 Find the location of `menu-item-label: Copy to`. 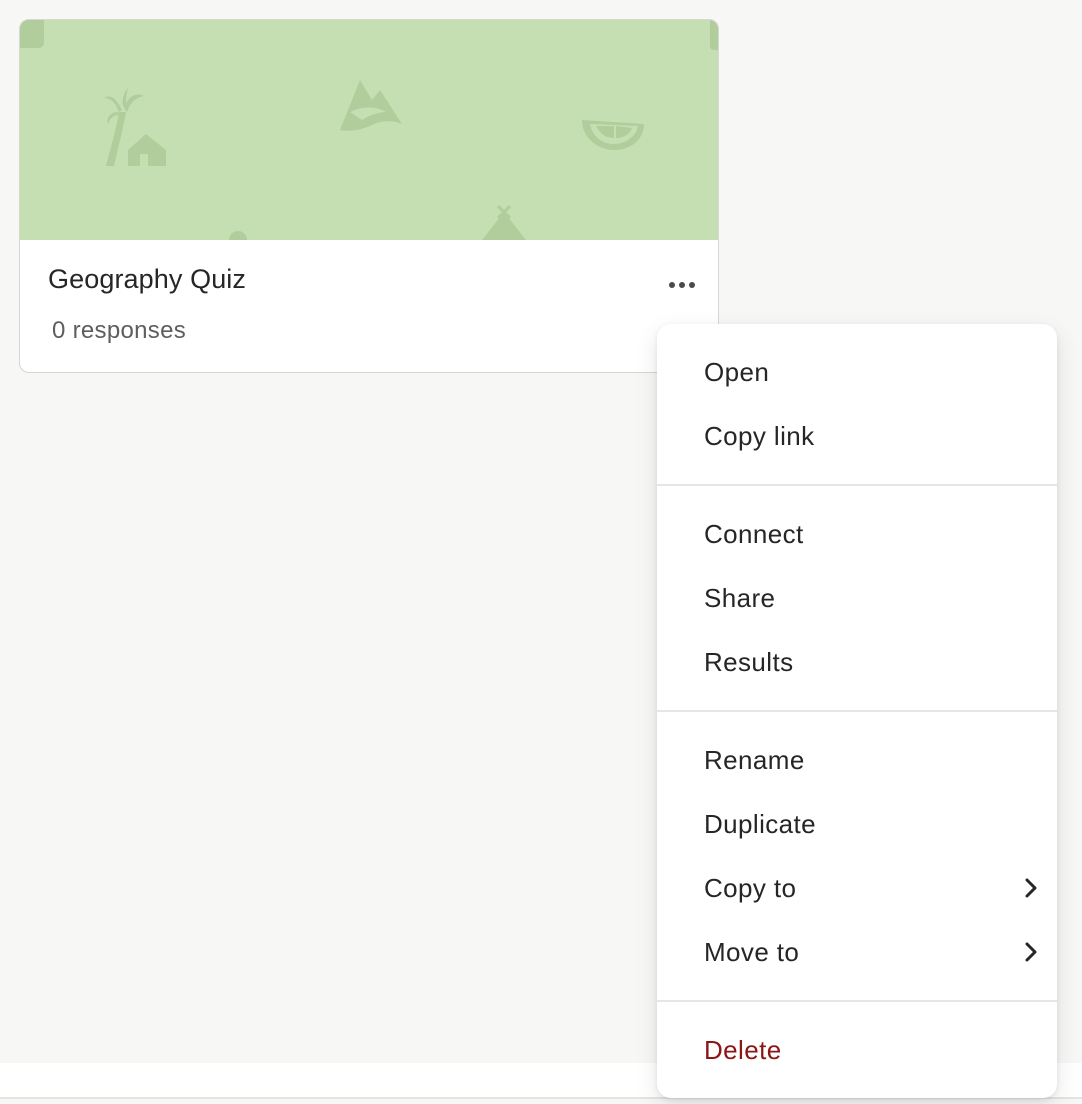

menu-item-label: Copy to is located at coordinates (750, 887).